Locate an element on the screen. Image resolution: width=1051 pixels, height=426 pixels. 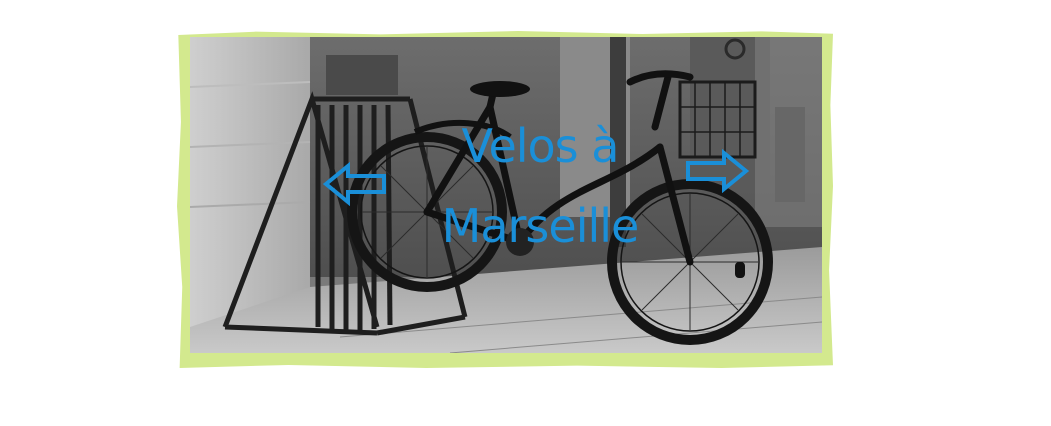
previous-arrow-button is located at coordinates (355, 184).